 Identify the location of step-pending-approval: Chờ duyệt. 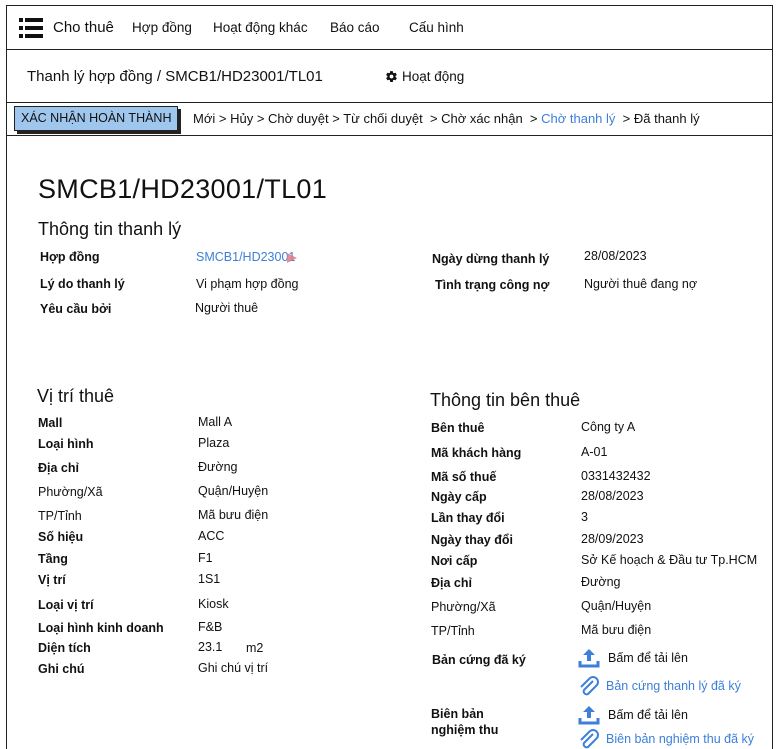
(298, 118).